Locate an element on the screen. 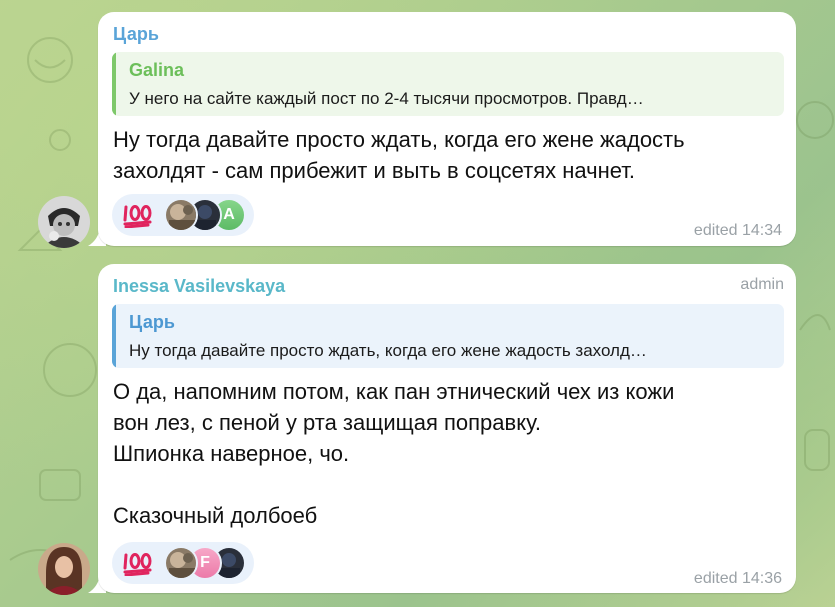  admin-badge: admin is located at coordinates (762, 284).